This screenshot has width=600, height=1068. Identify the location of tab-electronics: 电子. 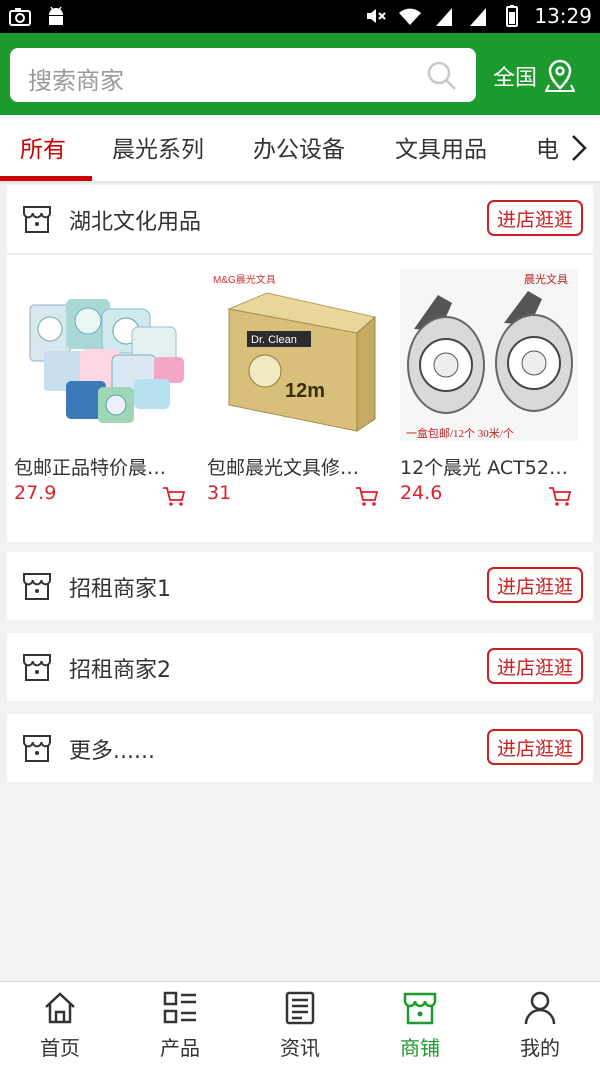
(547, 147).